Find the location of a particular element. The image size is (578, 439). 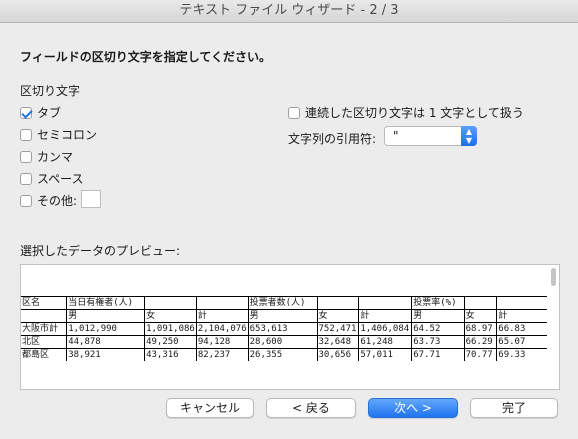

space-checkbox: スペース is located at coordinates (52, 178).